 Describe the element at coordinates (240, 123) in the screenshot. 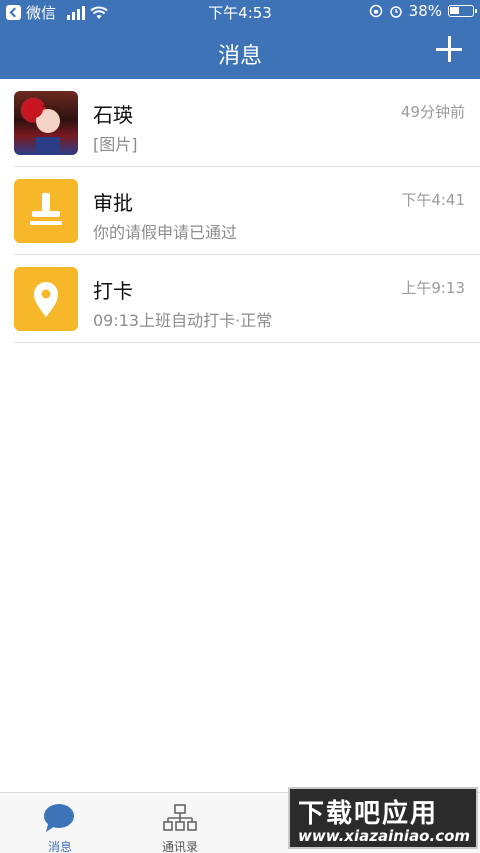

I see `conversation-item: 石瑛 [图片] 49分钟前` at that location.